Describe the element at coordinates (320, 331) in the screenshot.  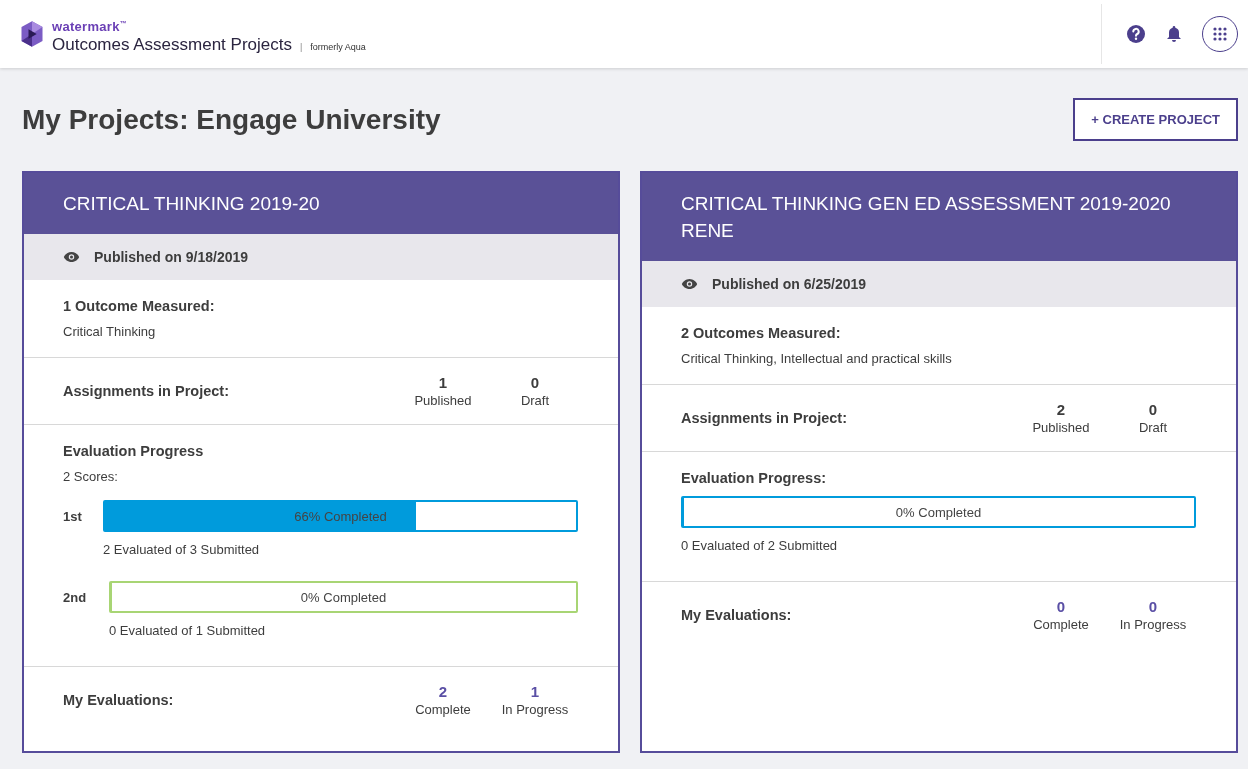
I see `outcomes-list: Critical Thinking` at that location.